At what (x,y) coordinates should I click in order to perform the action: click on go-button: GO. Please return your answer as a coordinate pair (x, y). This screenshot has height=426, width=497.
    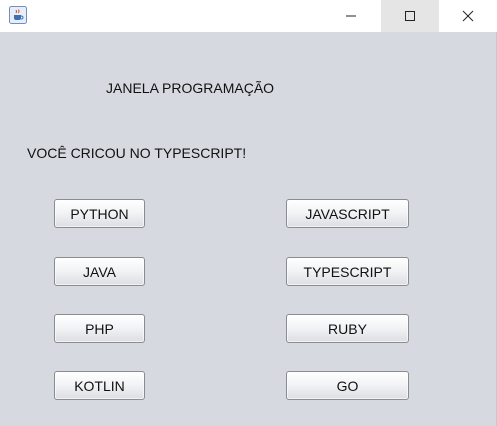
    Looking at the image, I should click on (347, 385).